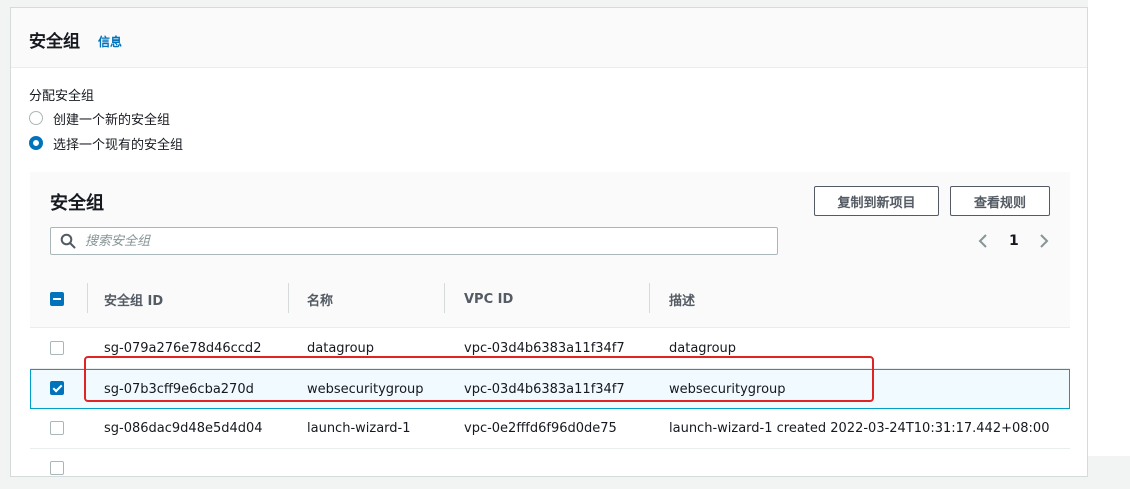  I want to click on copy-to-new-button: 复制到新项目, so click(876, 201).